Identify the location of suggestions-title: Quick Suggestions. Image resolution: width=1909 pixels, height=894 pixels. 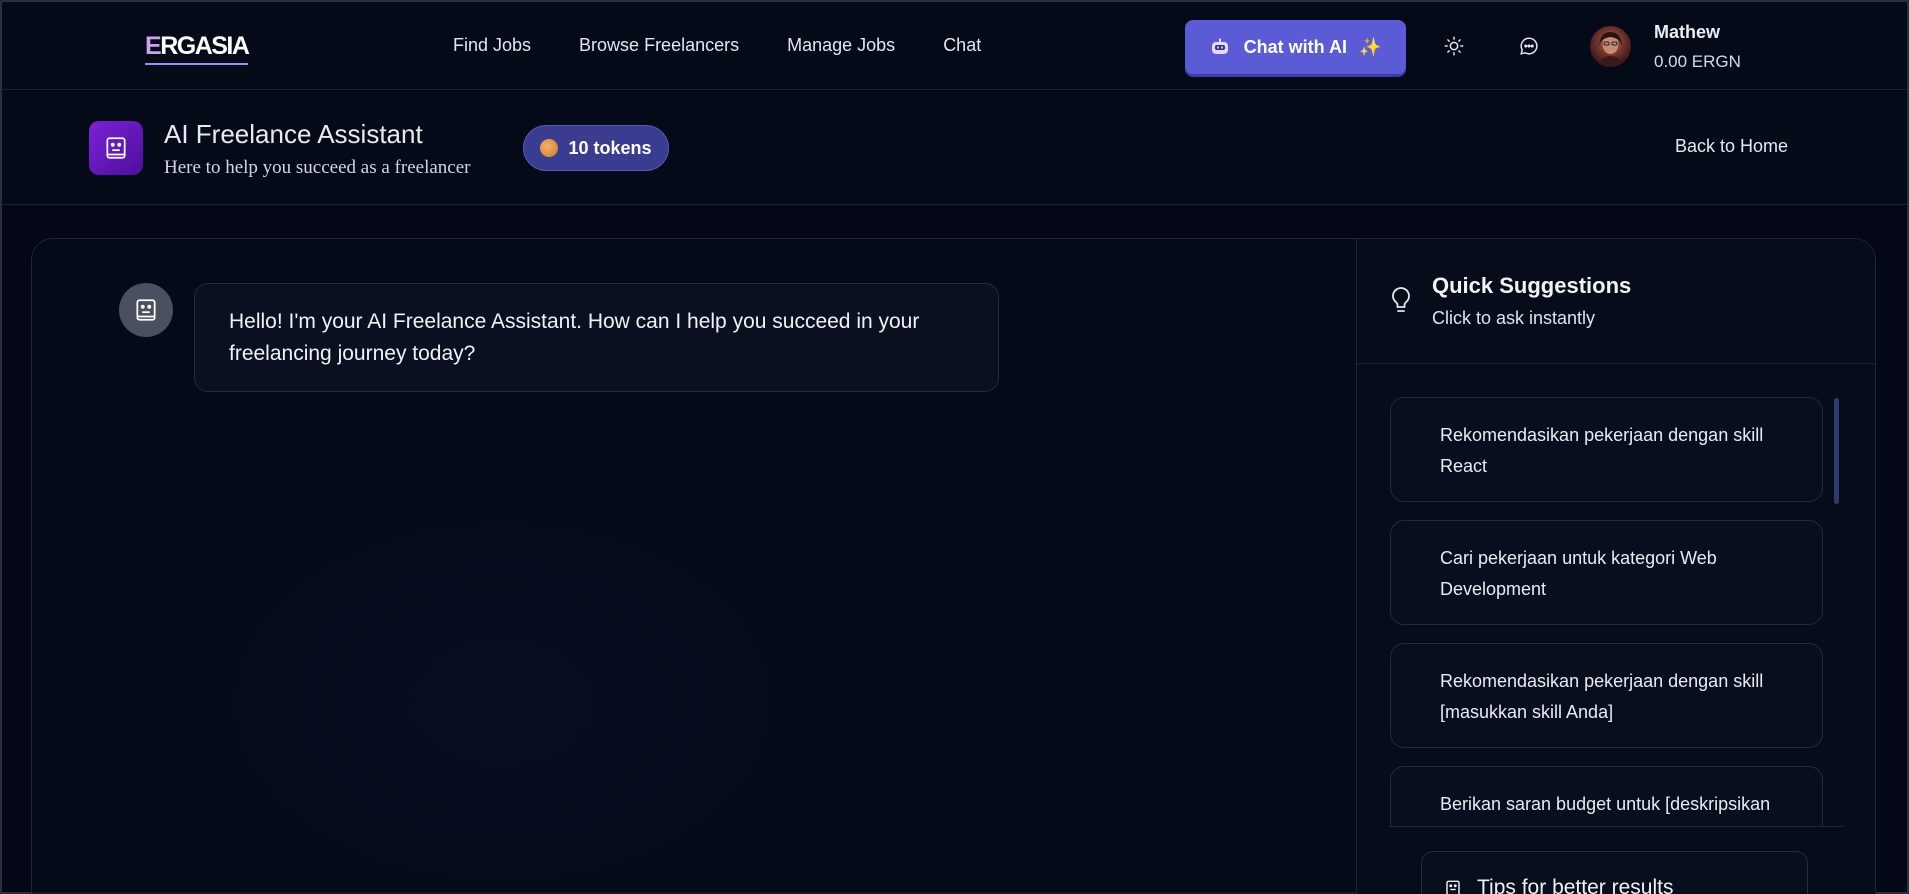
(1532, 285).